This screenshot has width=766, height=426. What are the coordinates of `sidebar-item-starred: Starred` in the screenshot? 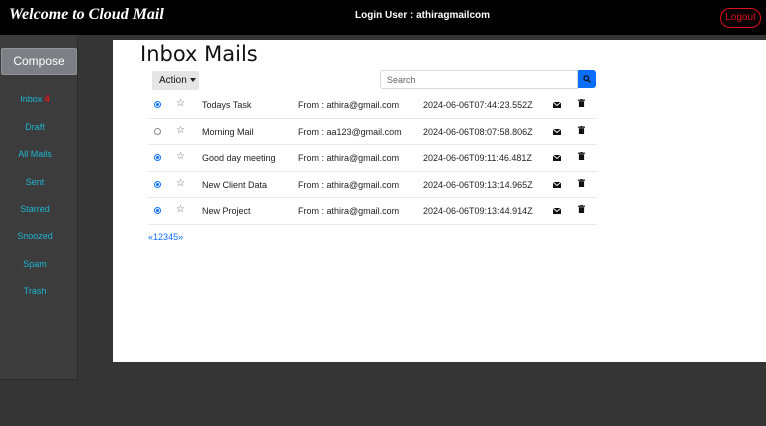 It's located at (35, 209).